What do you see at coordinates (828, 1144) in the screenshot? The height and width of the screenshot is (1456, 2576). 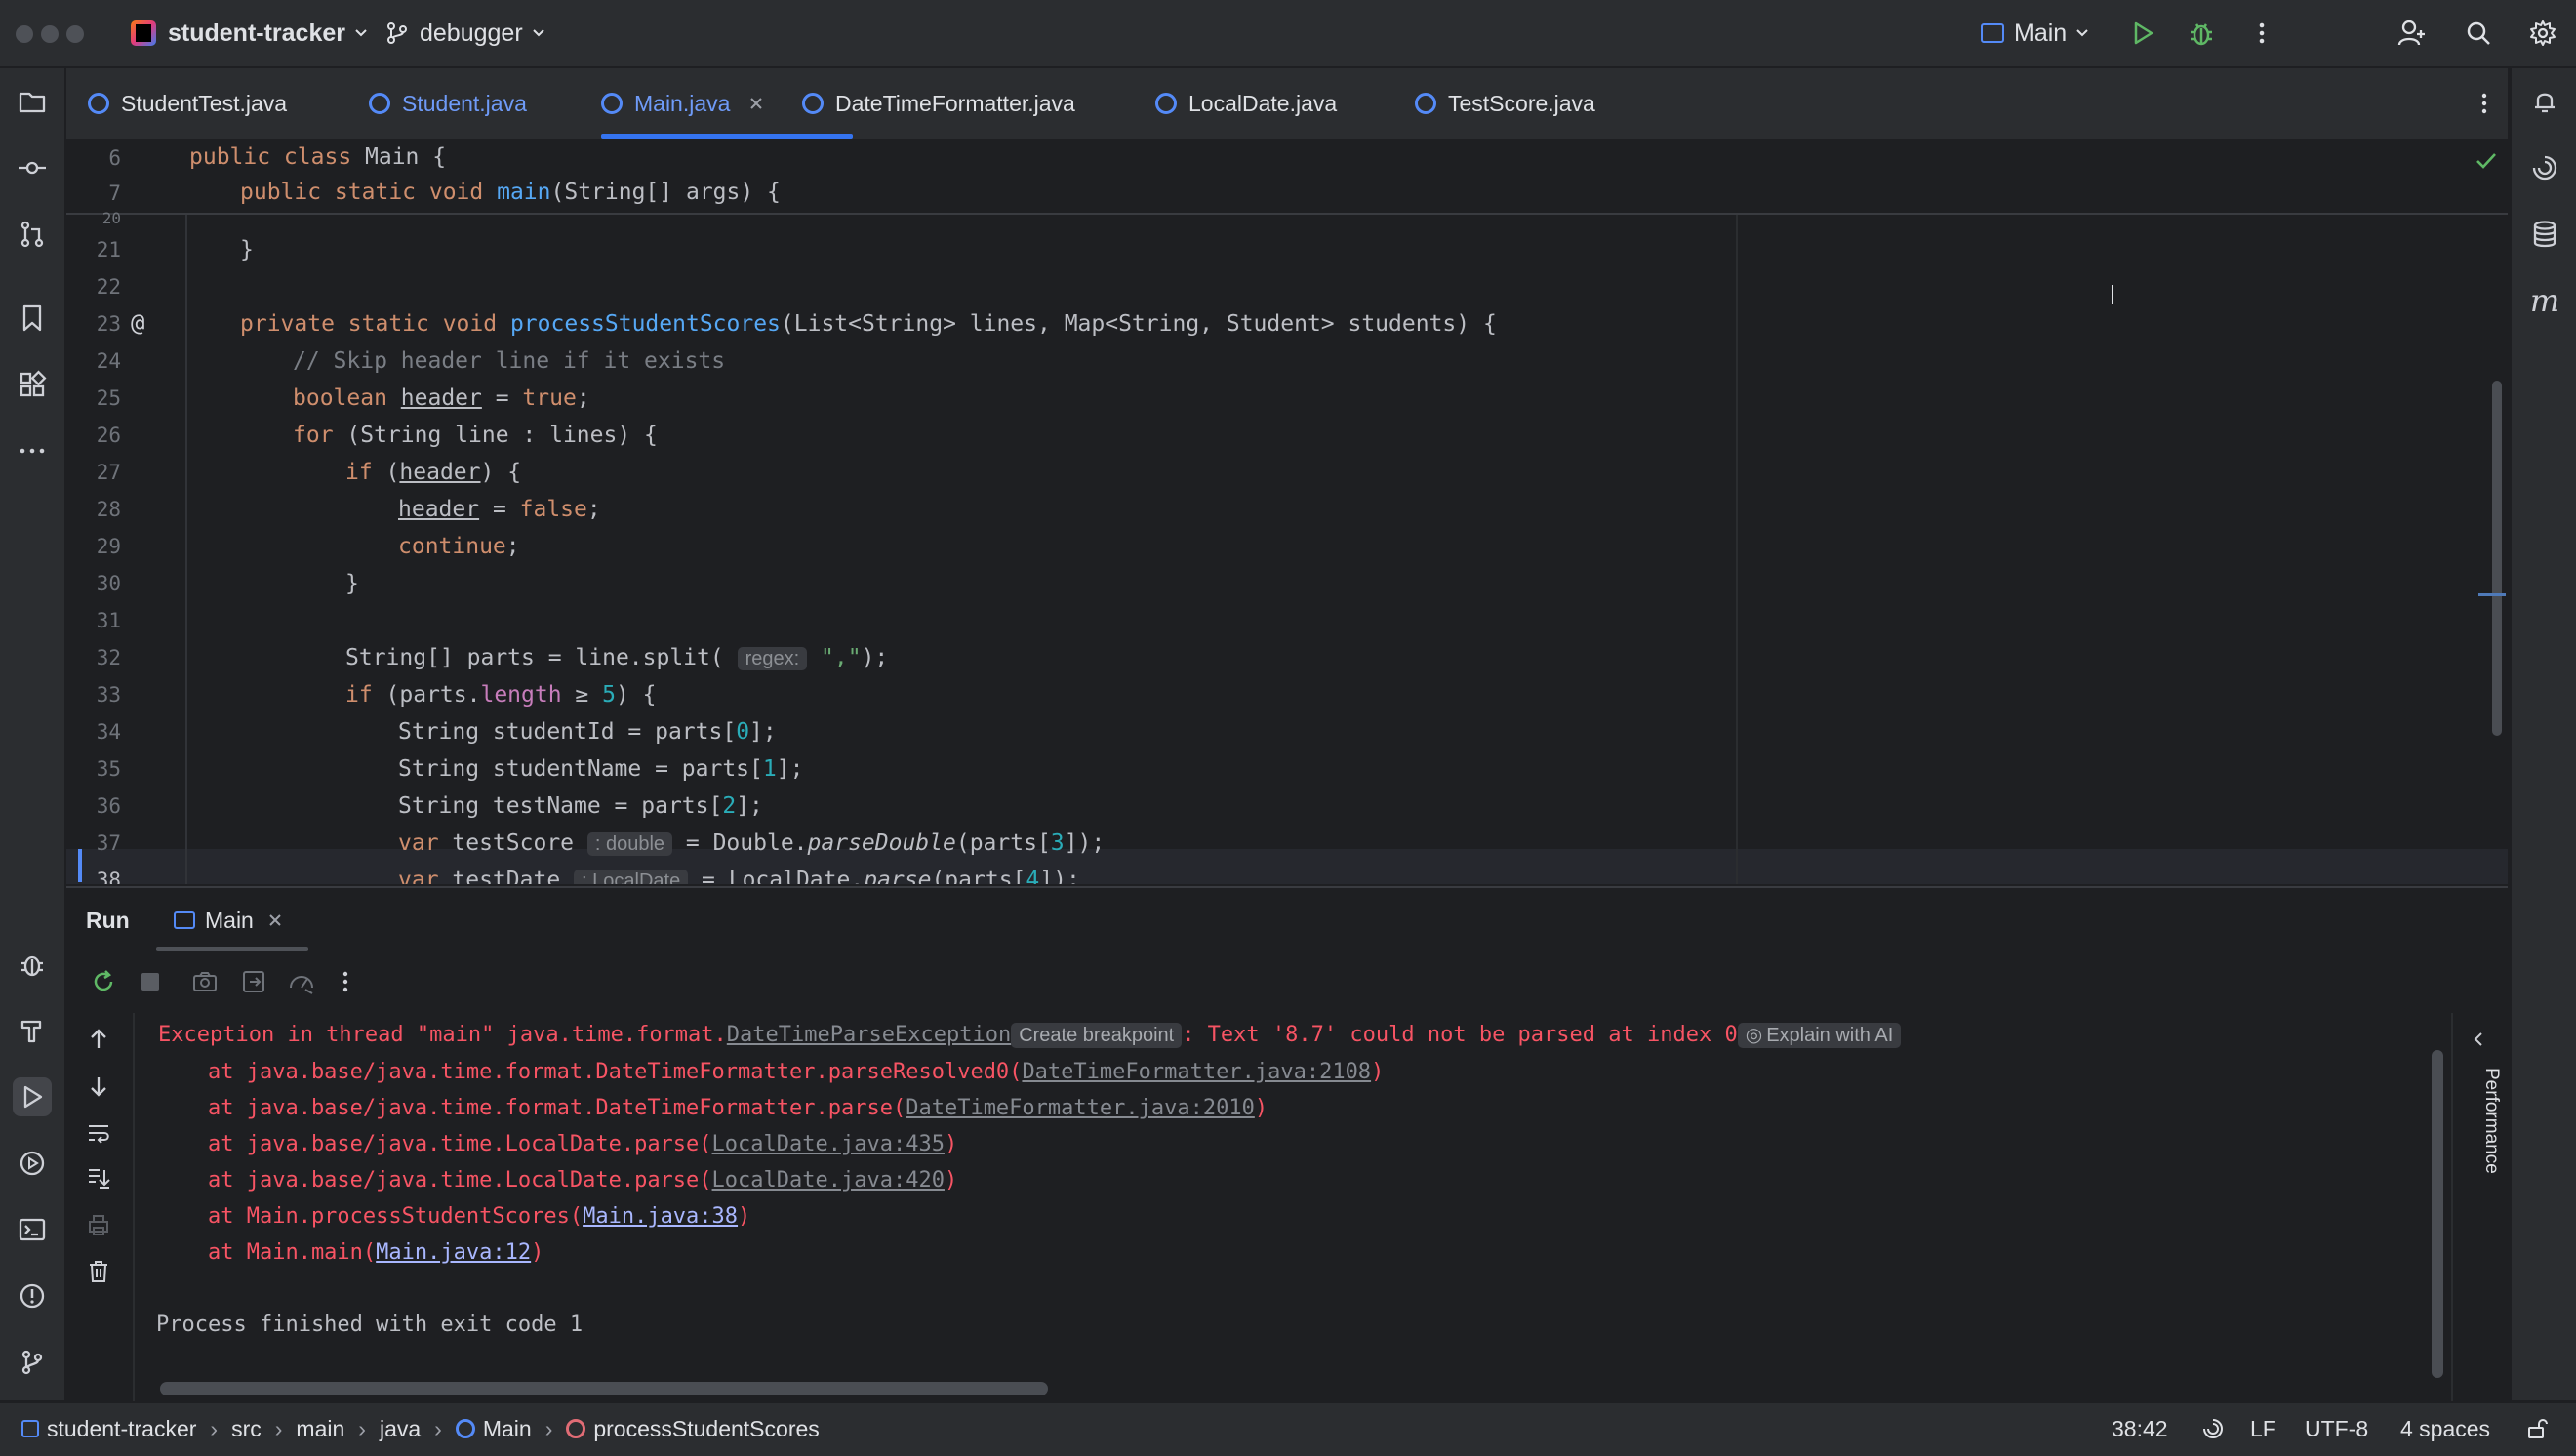 I see `stack-frame-link: LocalDate.java:435` at bounding box center [828, 1144].